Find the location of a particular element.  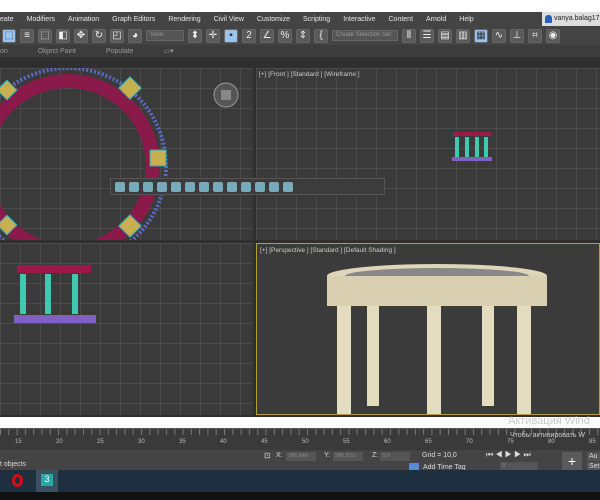

menu-scripting: Scripting is located at coordinates (316, 19).